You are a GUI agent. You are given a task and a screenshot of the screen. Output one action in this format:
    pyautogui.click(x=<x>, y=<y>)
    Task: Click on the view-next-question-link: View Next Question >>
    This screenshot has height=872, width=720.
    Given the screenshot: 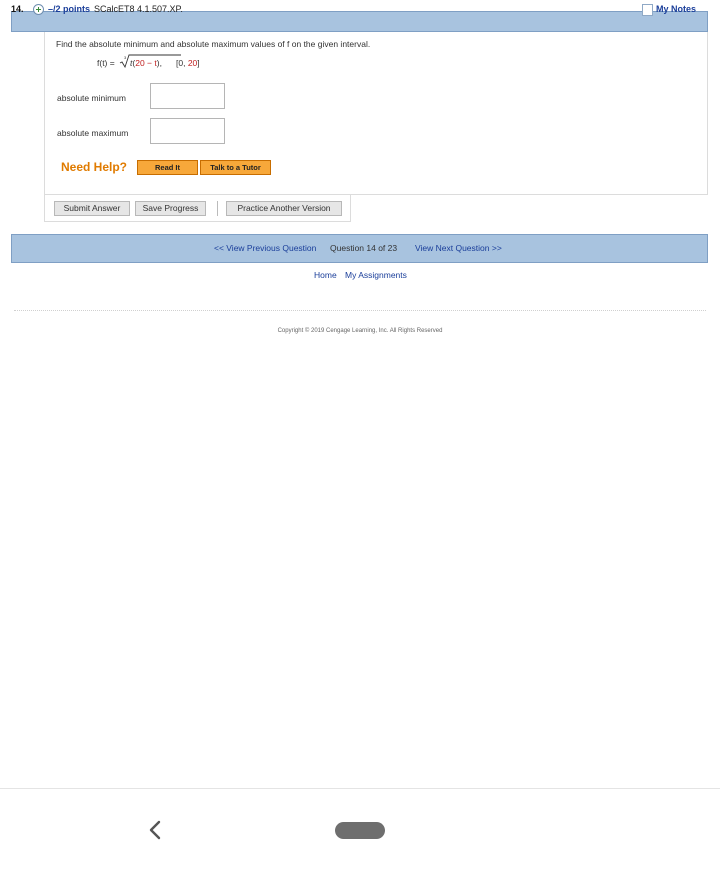 What is the action you would take?
    pyautogui.click(x=458, y=248)
    